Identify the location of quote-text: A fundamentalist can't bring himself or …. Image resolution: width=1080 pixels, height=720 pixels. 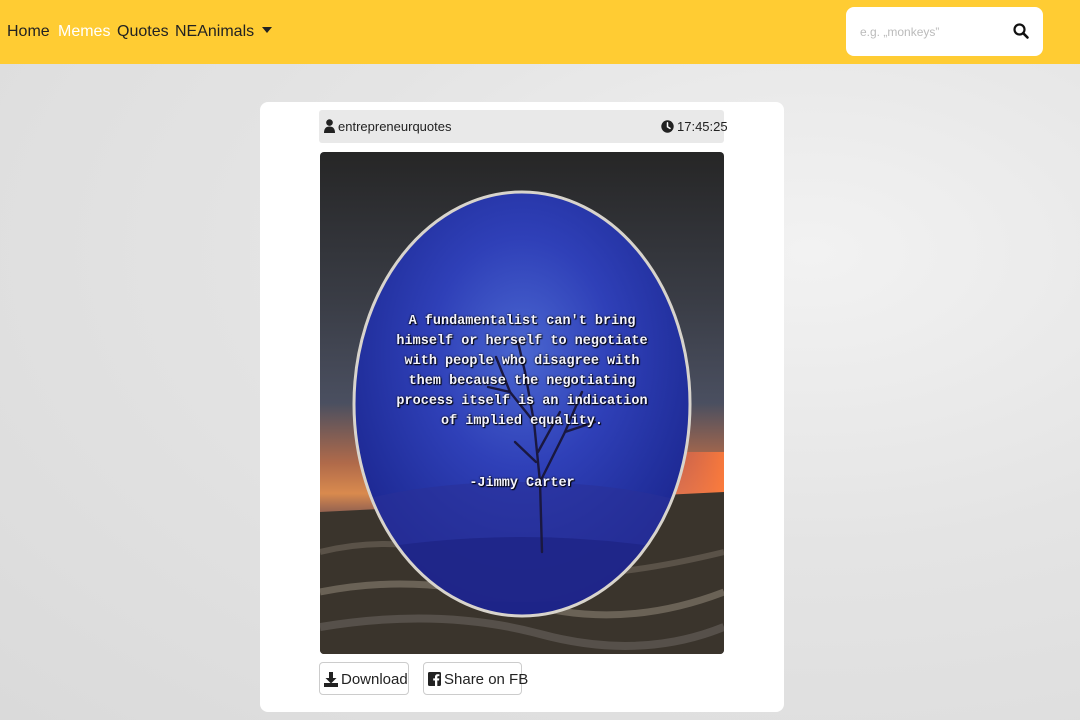
(522, 371).